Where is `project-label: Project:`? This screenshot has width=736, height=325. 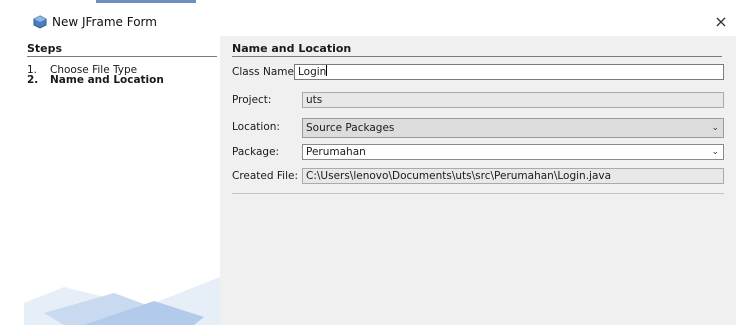
project-label: Project: is located at coordinates (252, 100).